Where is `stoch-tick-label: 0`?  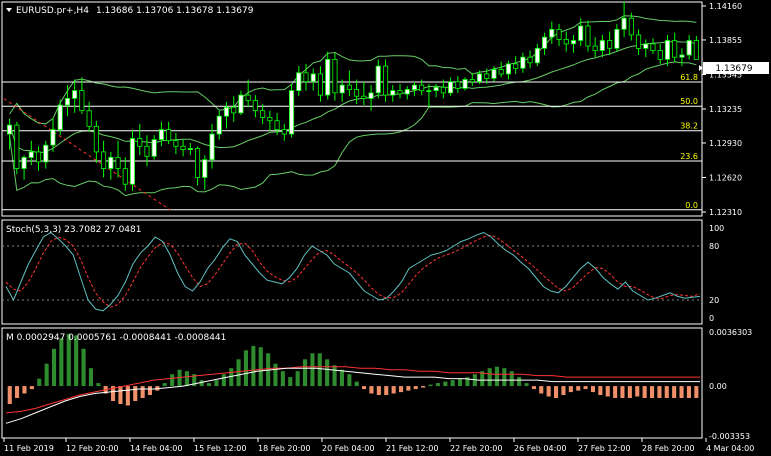 stoch-tick-label: 0 is located at coordinates (711, 318).